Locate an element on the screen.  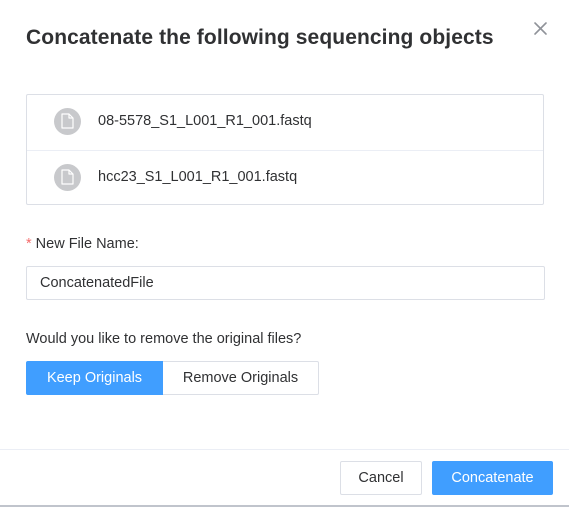
remove-originals-toggle: Keep Originals Remove Originals is located at coordinates (172, 378).